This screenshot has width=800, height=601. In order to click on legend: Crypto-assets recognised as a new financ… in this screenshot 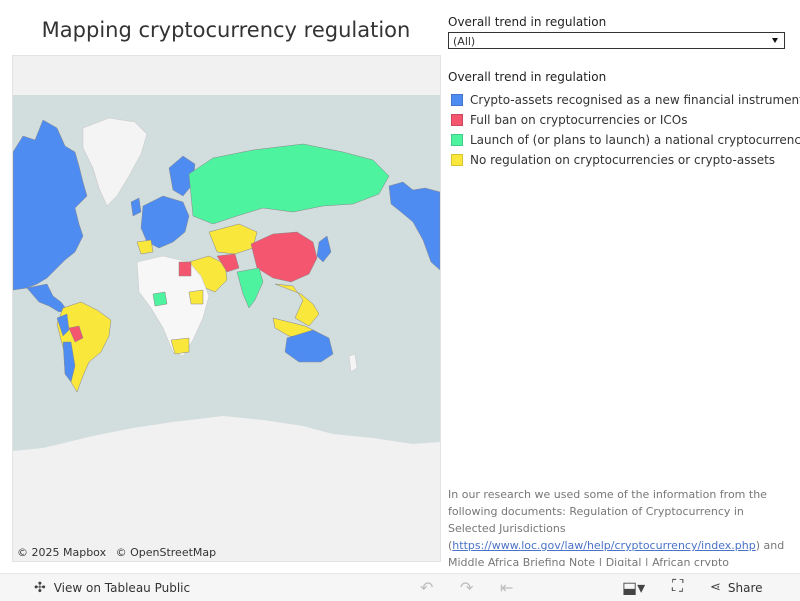, I will do `click(625, 130)`.